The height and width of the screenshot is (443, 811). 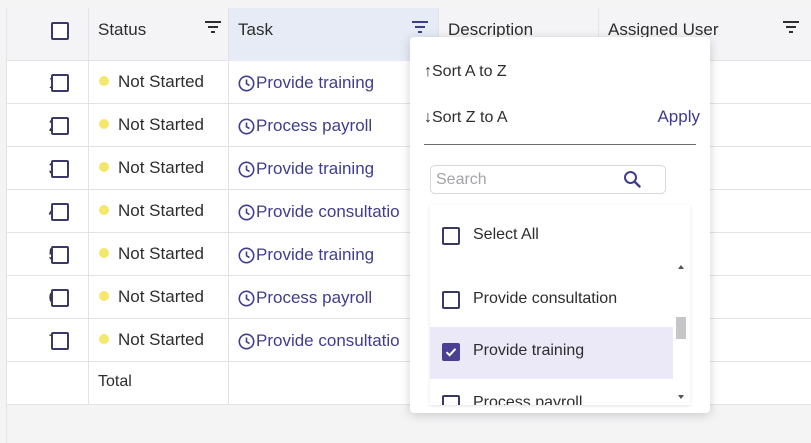 I want to click on header-status: Status, so click(x=159, y=34).